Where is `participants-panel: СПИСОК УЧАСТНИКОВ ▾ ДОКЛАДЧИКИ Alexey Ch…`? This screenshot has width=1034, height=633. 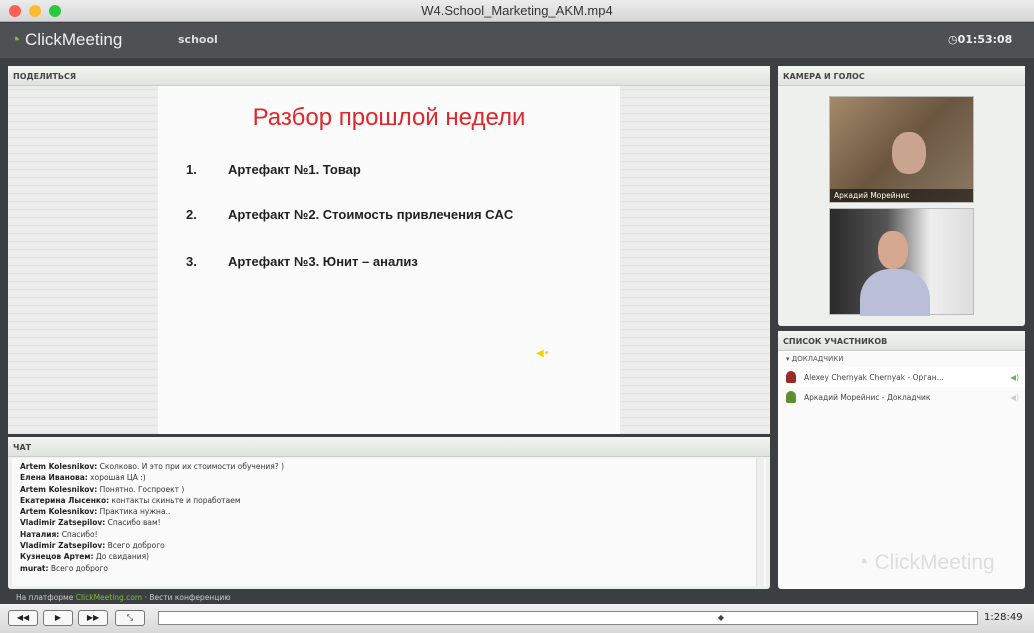
participants-panel: СПИСОК УЧАСТНИКОВ ▾ ДОКЛАДЧИКИ Alexey Ch… is located at coordinates (901, 460).